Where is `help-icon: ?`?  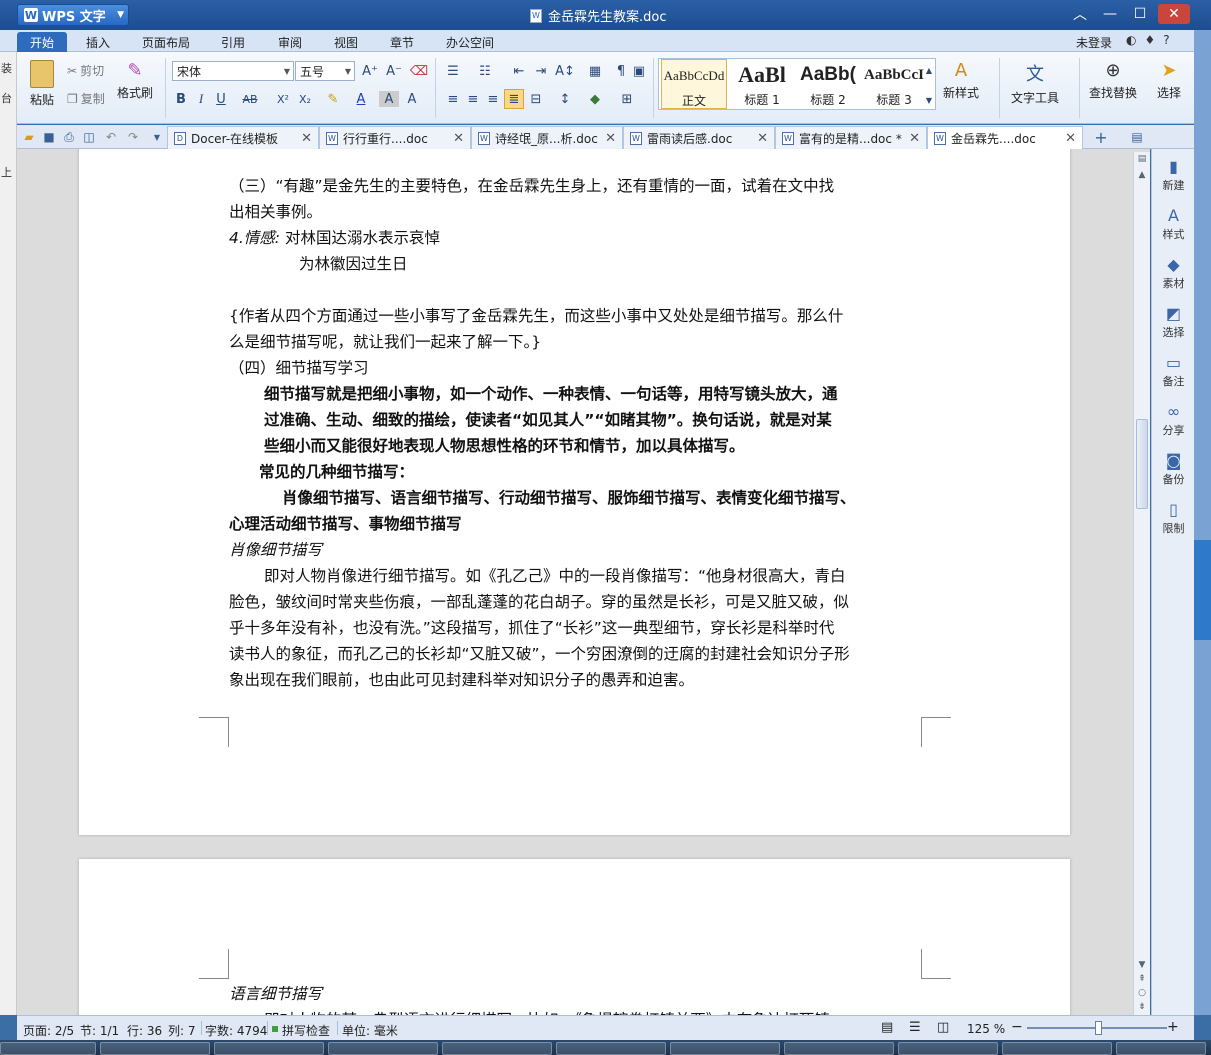
help-icon: ? is located at coordinates (1166, 40).